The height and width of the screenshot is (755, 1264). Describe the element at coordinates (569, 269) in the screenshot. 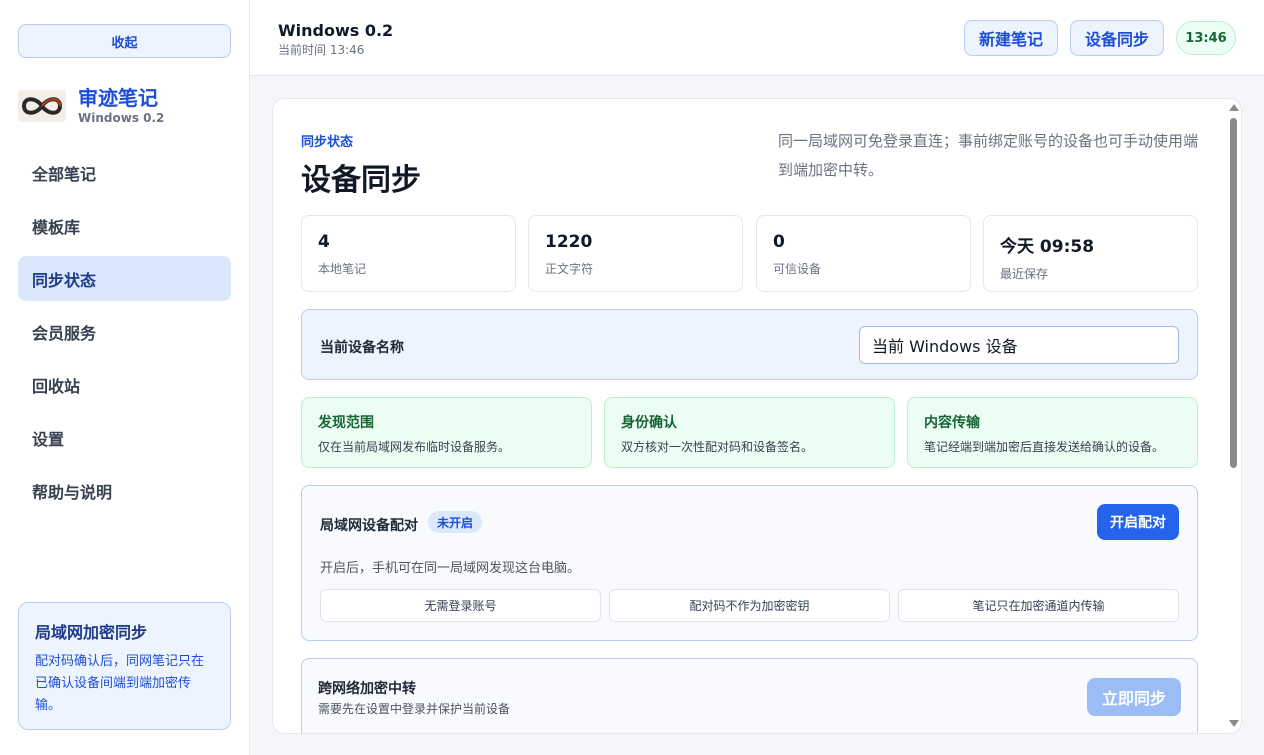

I see `stat-label: 正文字符` at that location.